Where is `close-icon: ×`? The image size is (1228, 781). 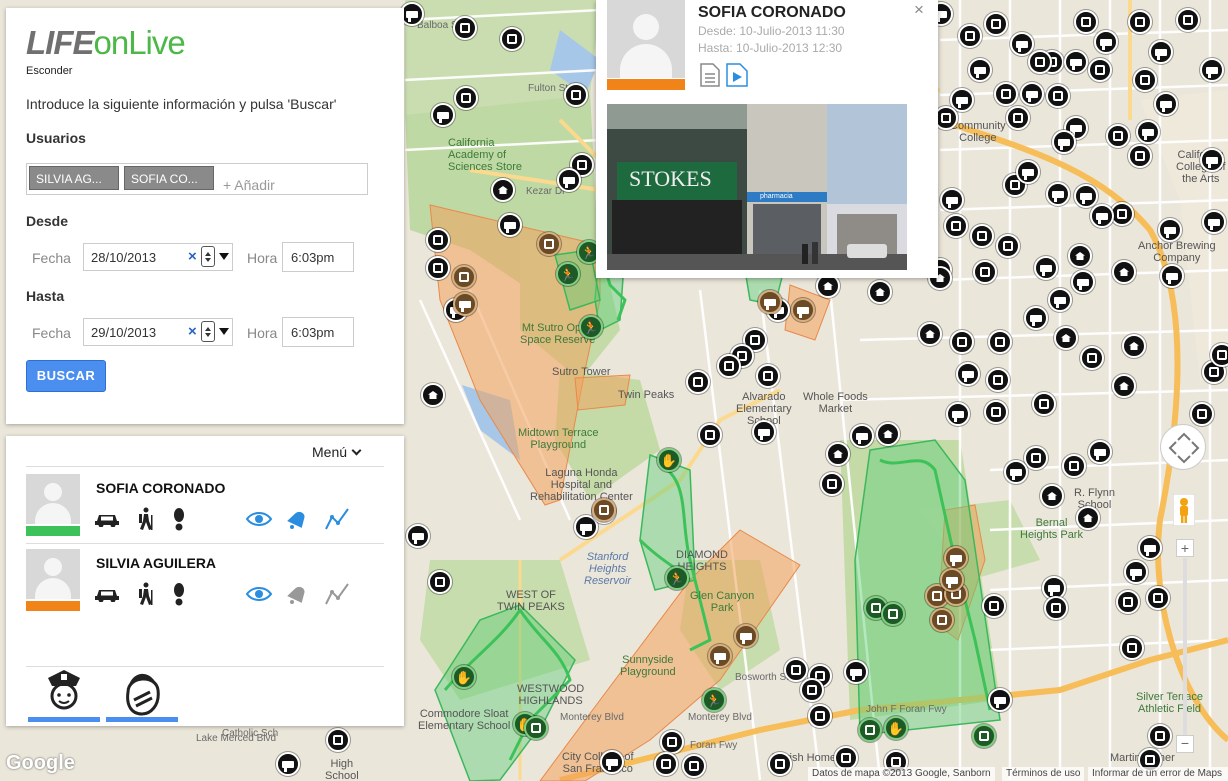 close-icon: × is located at coordinates (919, 10).